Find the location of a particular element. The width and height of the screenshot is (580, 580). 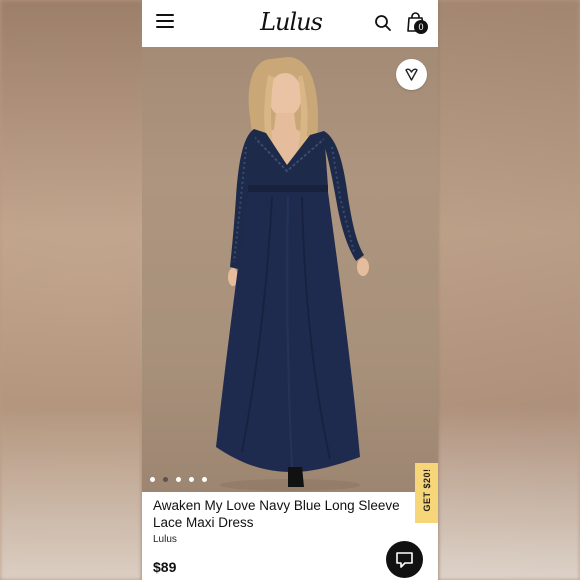

top-navigation-bar: Lulus 0 is located at coordinates (290, 23).